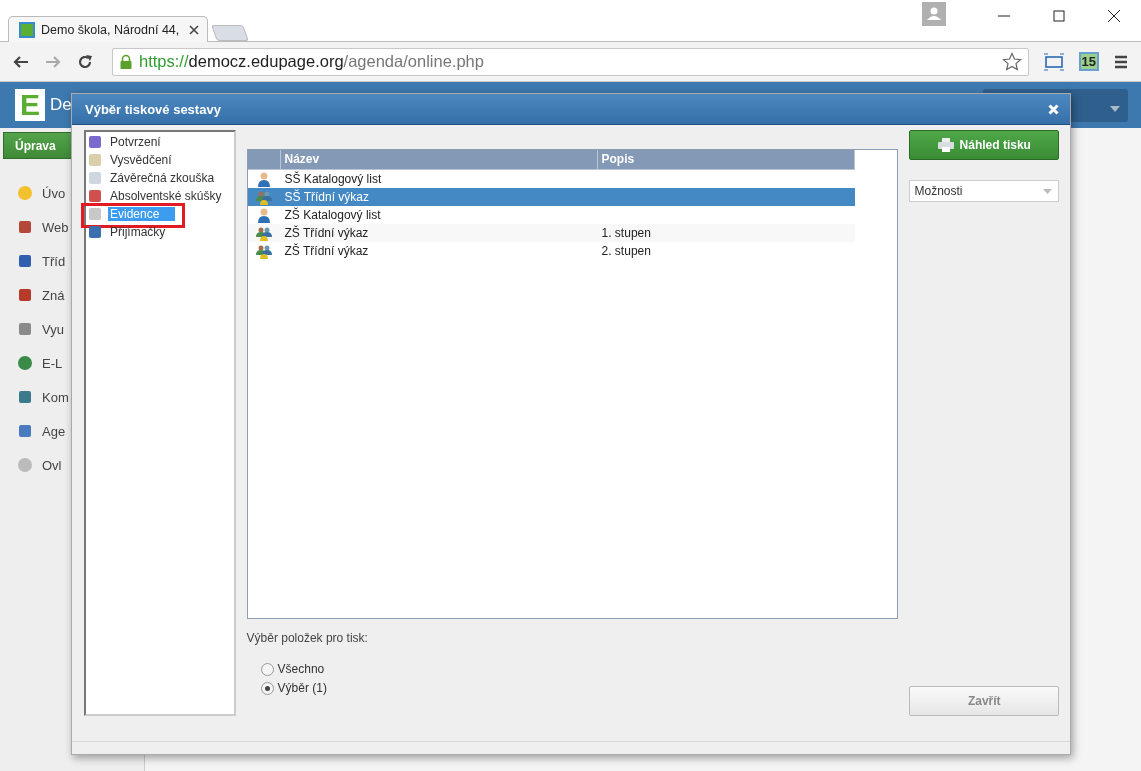  What do you see at coordinates (1053, 61) in the screenshot?
I see `cast-icon` at bounding box center [1053, 61].